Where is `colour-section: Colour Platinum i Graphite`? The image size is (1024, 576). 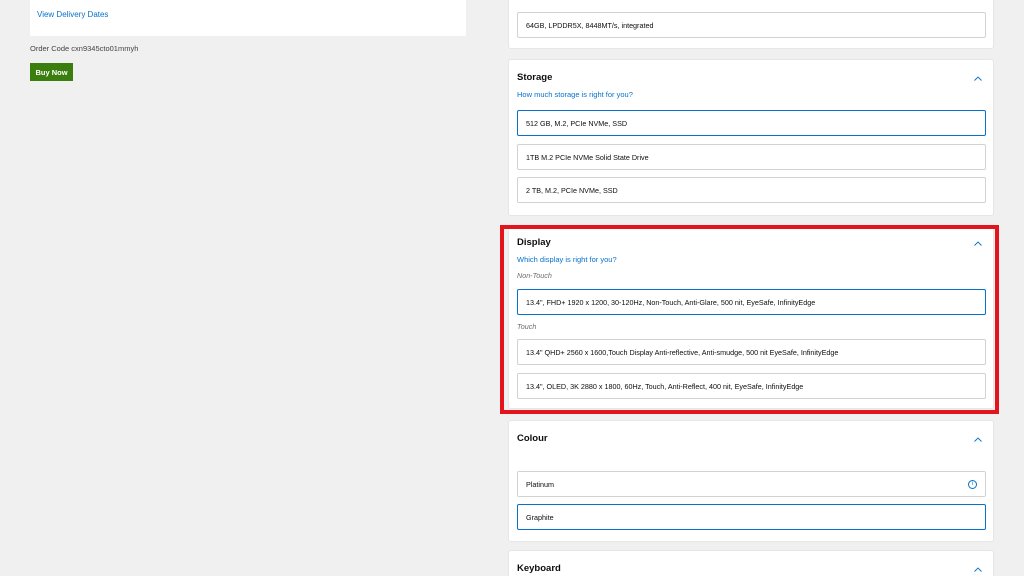 colour-section: Colour Platinum i Graphite is located at coordinates (751, 481).